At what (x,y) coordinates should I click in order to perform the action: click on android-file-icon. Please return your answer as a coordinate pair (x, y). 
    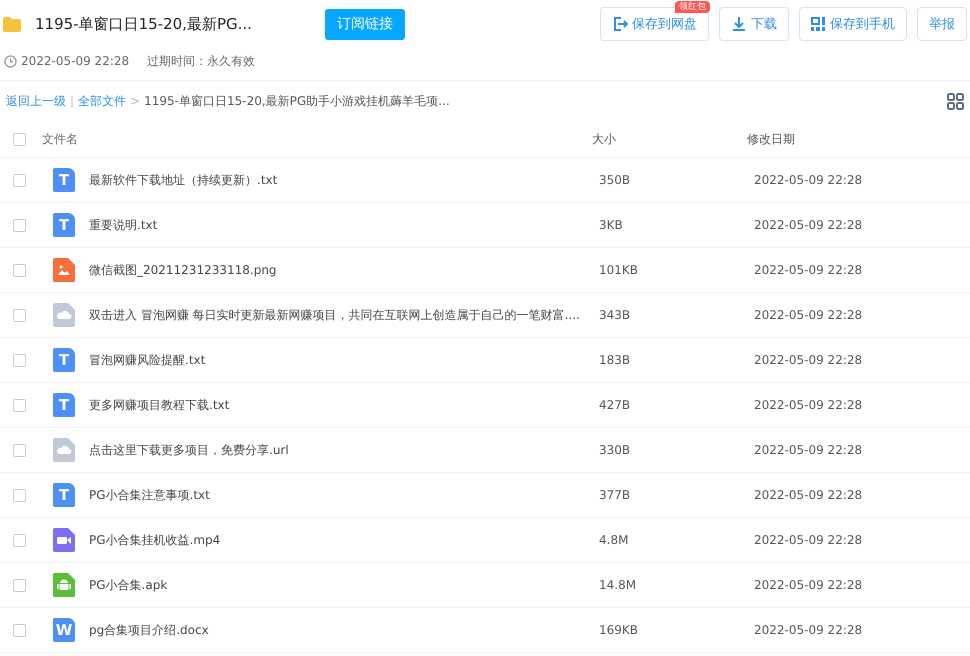
    Looking at the image, I should click on (64, 585).